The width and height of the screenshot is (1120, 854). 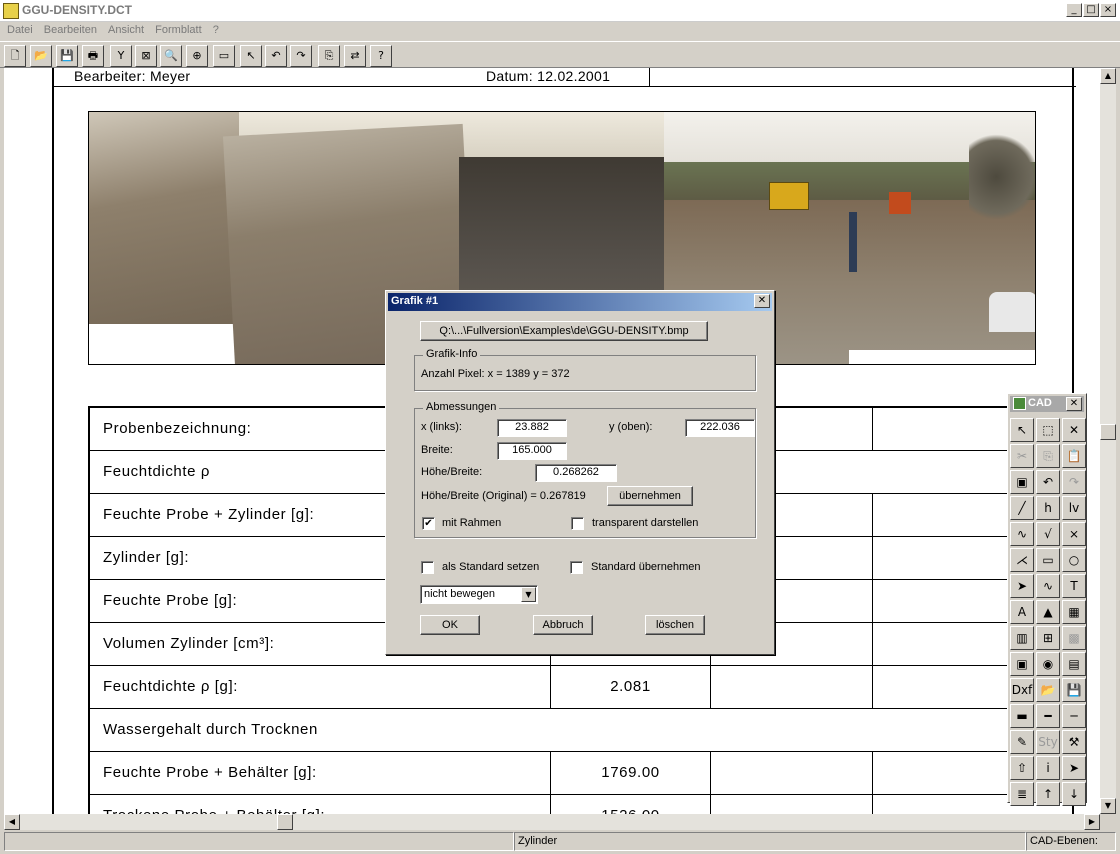 What do you see at coordinates (1048, 508) in the screenshot?
I see `horizontal-dim-icon: h` at bounding box center [1048, 508].